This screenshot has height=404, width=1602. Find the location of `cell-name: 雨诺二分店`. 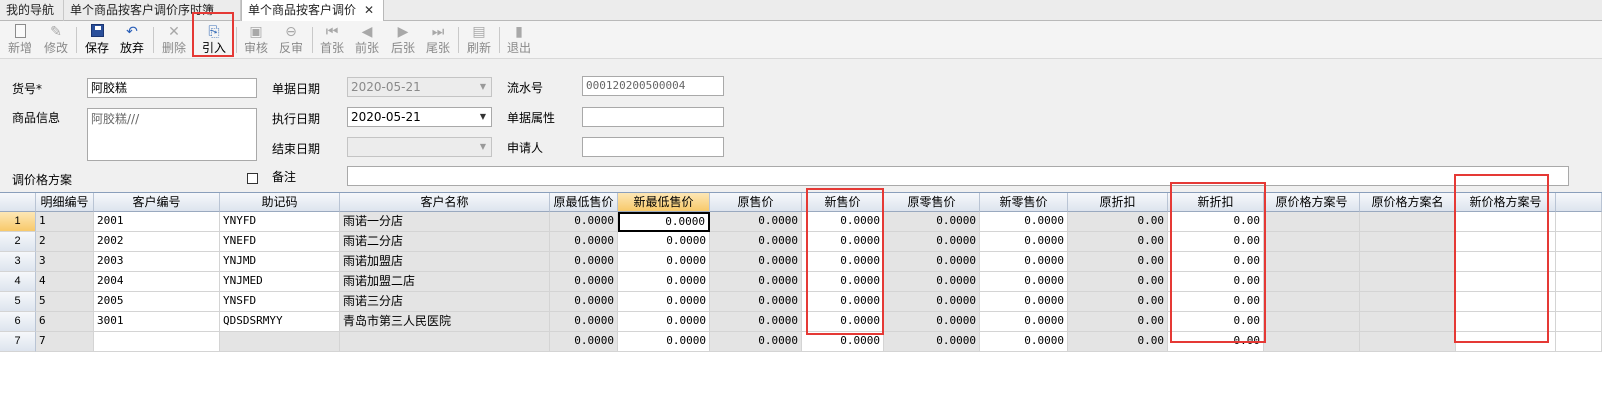

cell-name: 雨诺二分店 is located at coordinates (445, 242).